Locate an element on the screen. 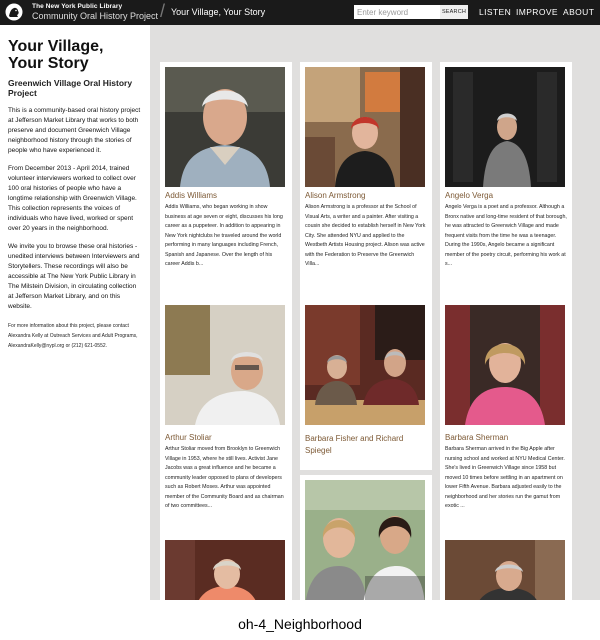 The width and height of the screenshot is (600, 640). caption-area: oh-4_Neighborhood is located at coordinates (300, 620).